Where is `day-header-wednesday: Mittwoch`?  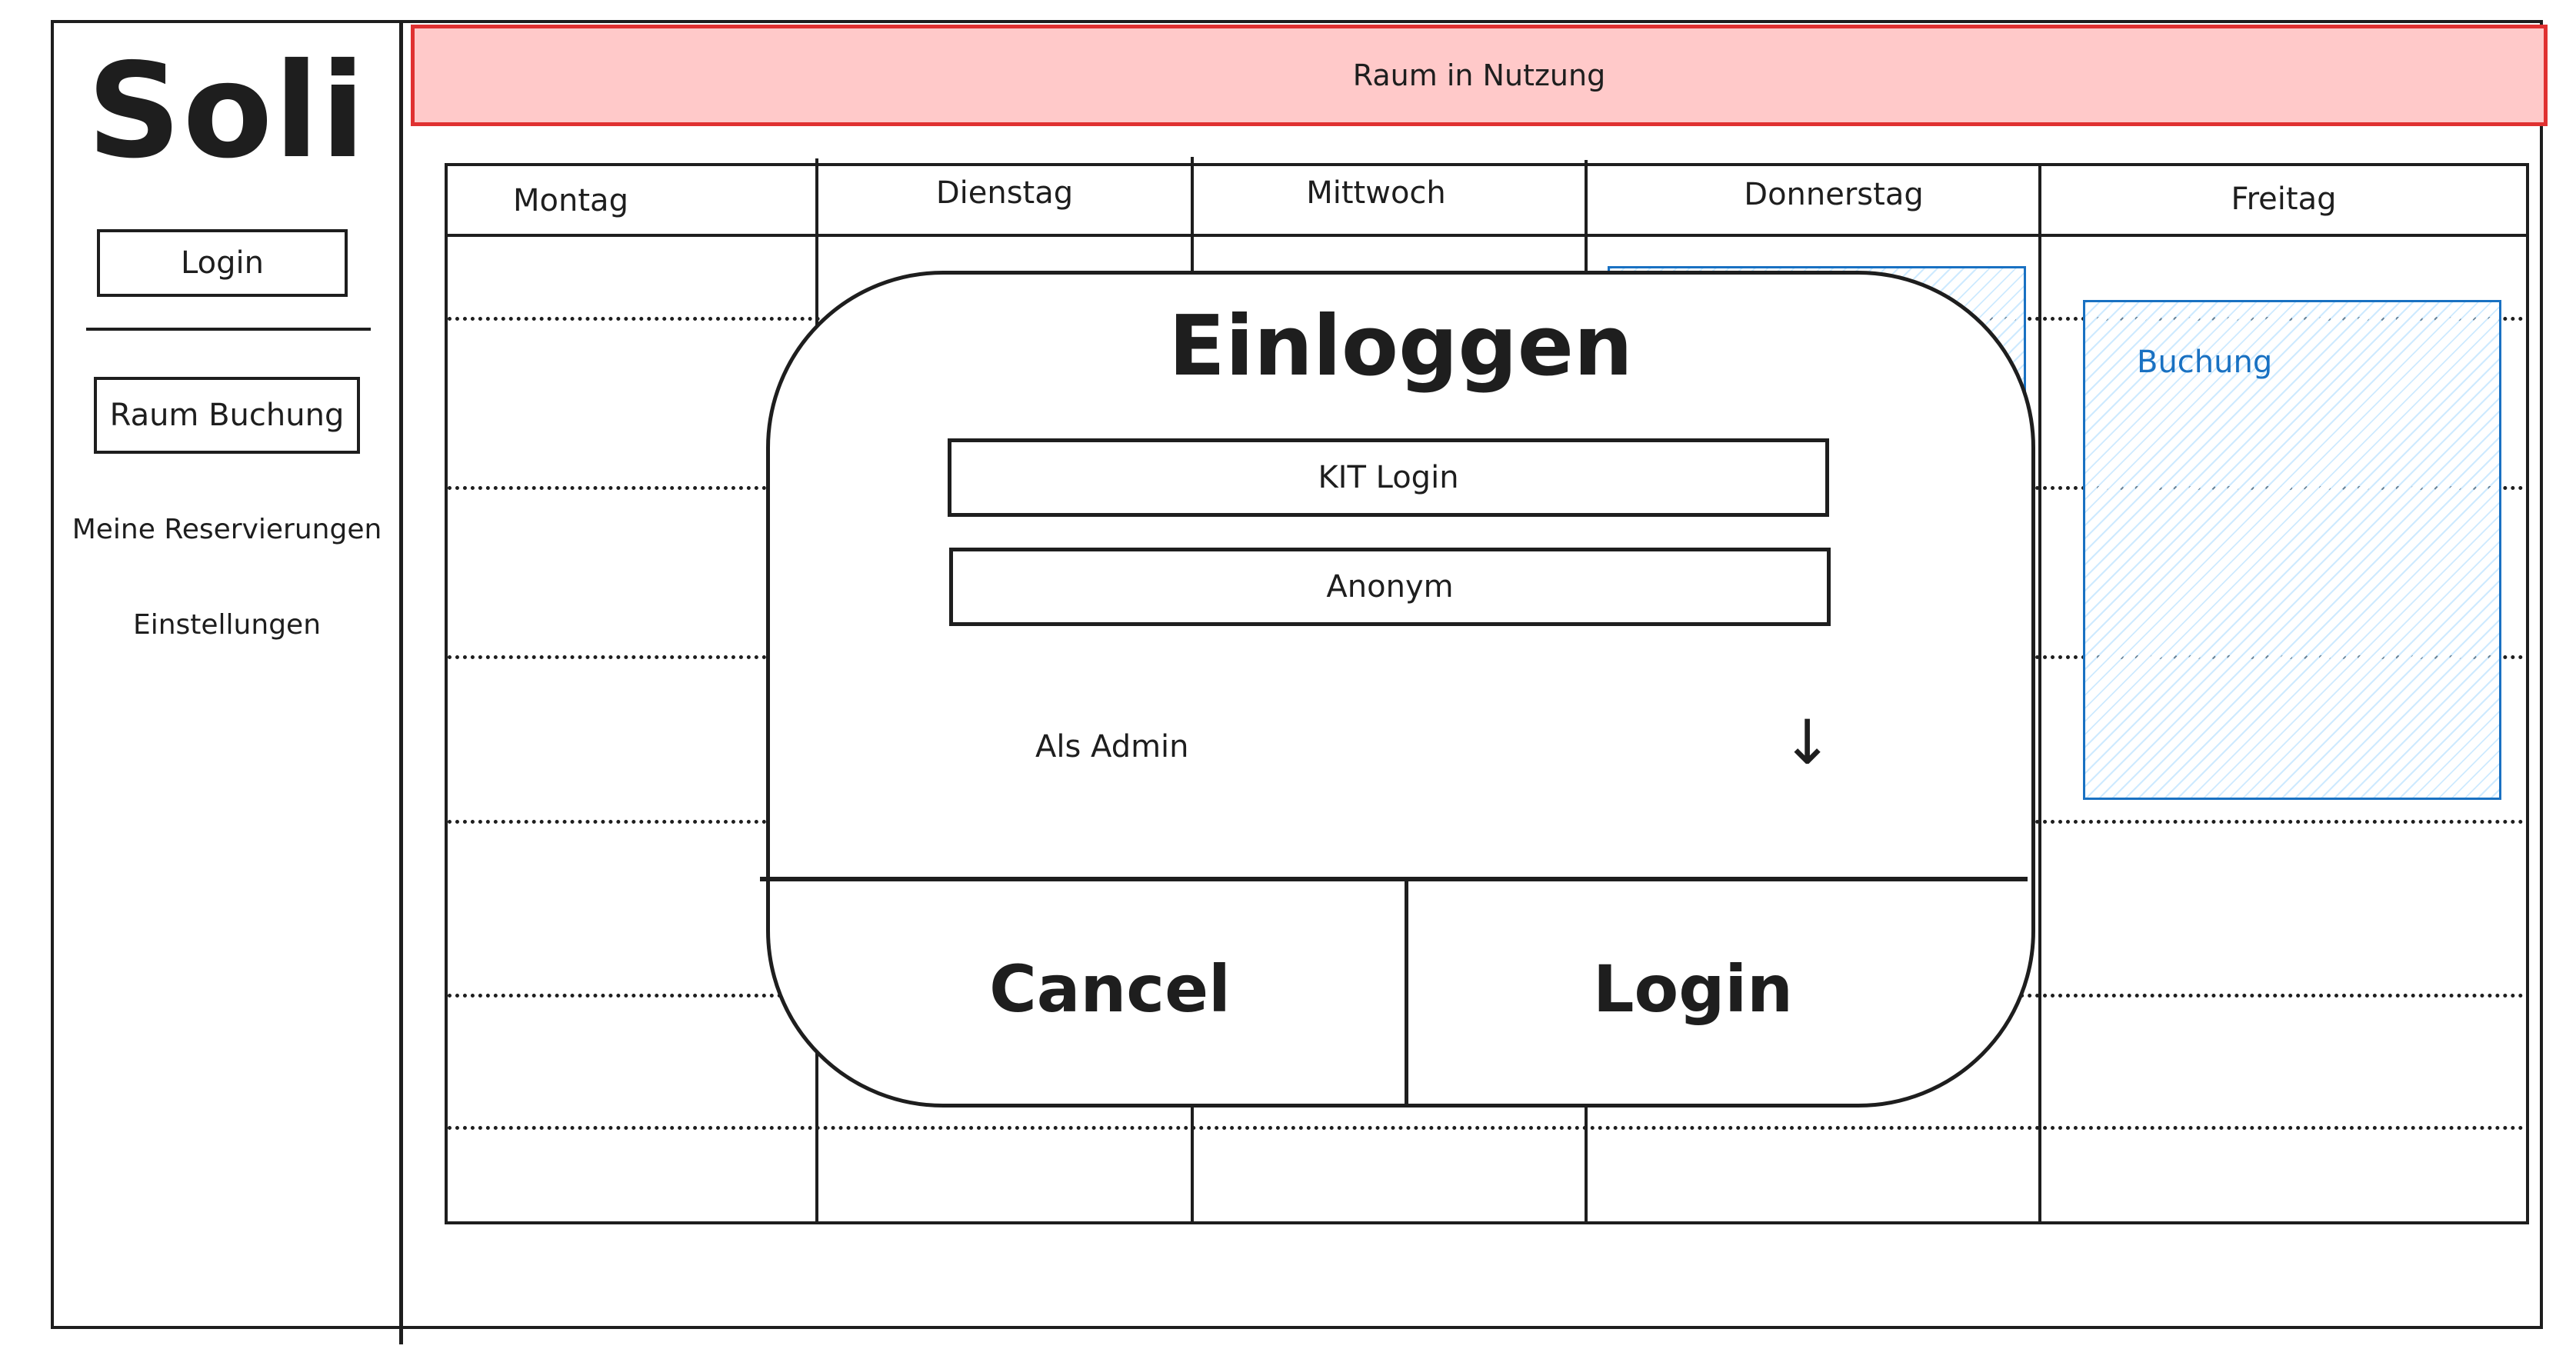
day-header-wednesday: Mittwoch is located at coordinates (1376, 193).